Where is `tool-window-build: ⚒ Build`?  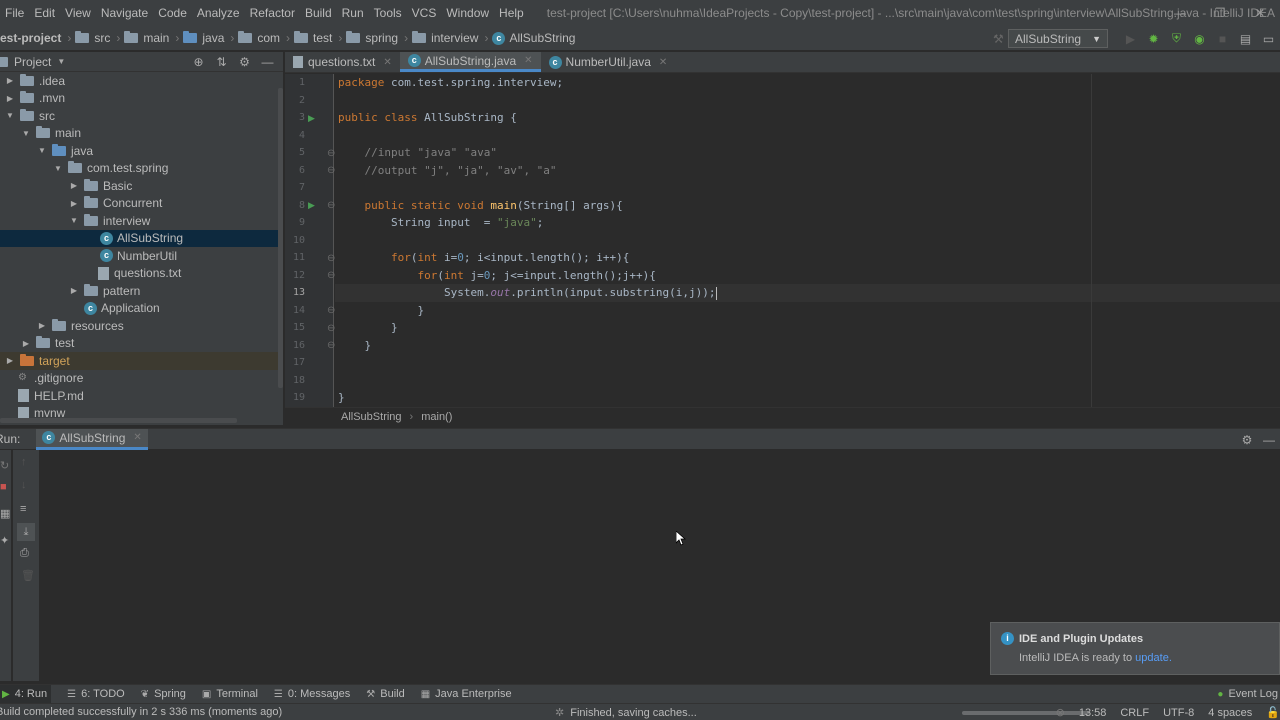 tool-window-build: ⚒ Build is located at coordinates (385, 694).